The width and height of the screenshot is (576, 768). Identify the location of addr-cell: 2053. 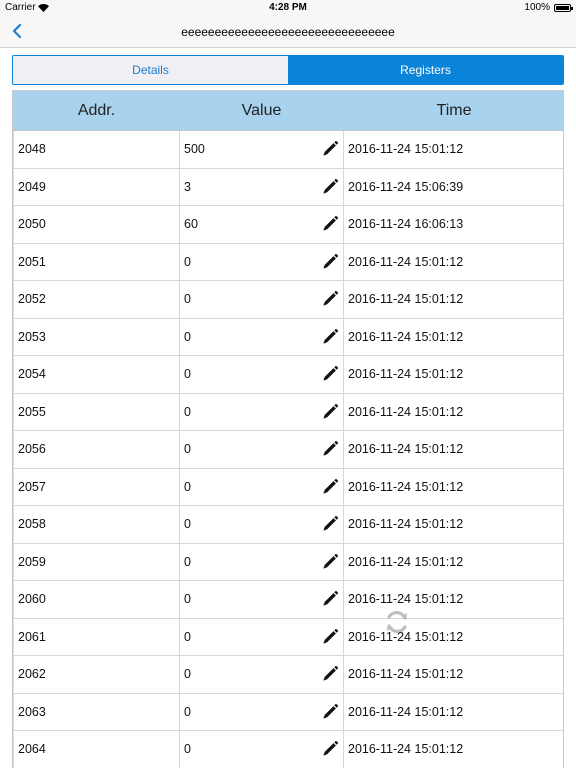
(96, 336).